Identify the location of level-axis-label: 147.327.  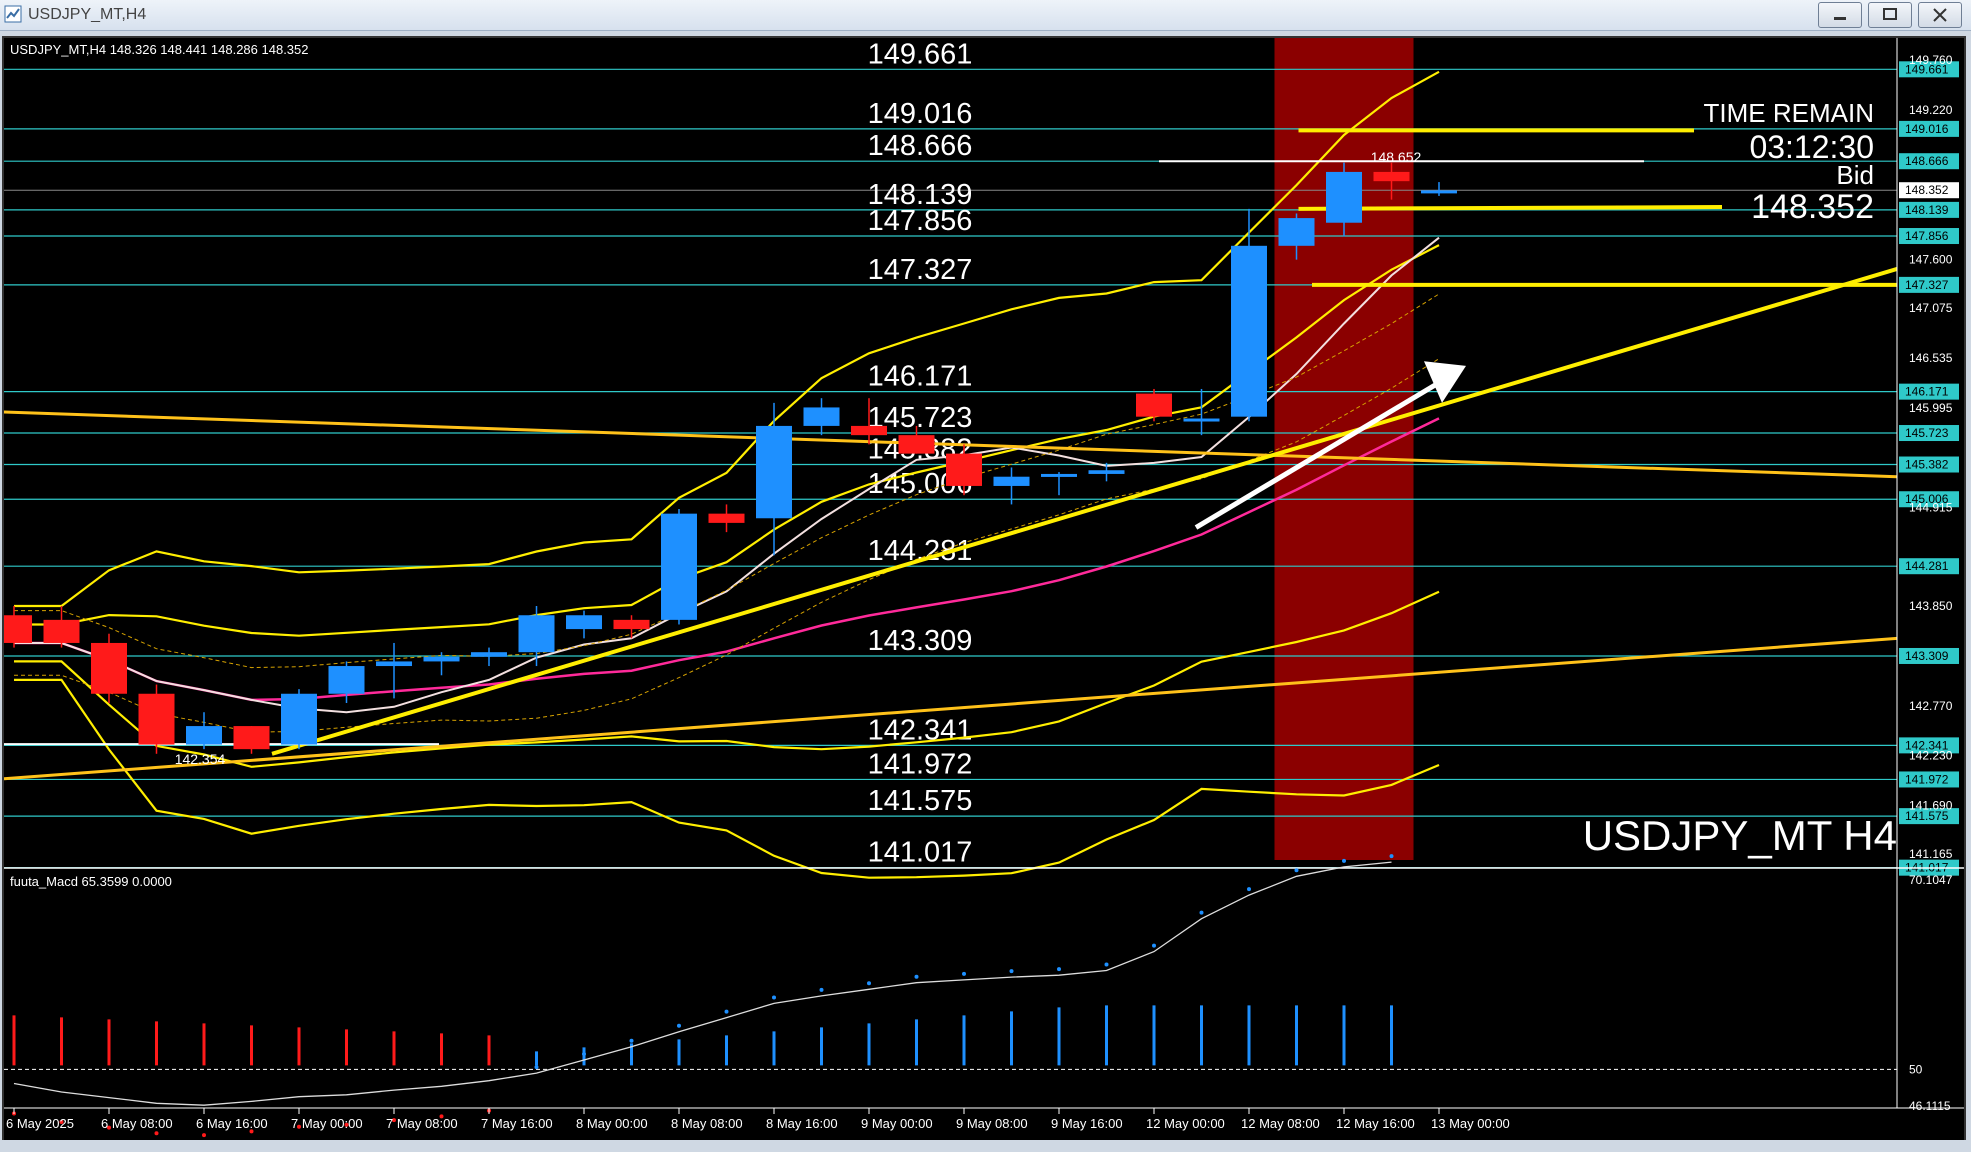
(1927, 285).